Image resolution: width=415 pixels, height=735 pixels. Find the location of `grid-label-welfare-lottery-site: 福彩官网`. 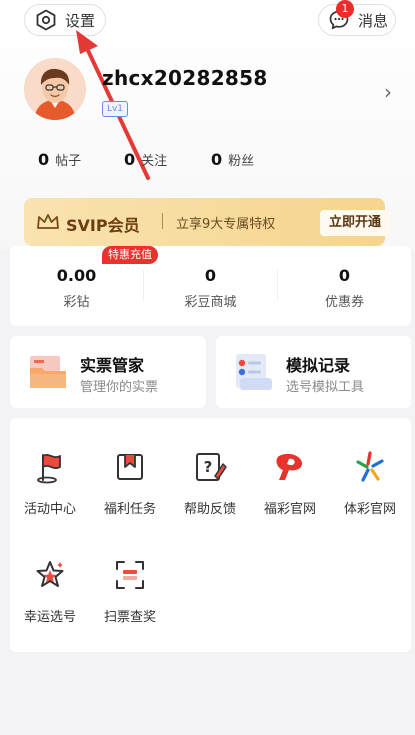

grid-label-welfare-lottery-site: 福彩官网 is located at coordinates (289, 509).